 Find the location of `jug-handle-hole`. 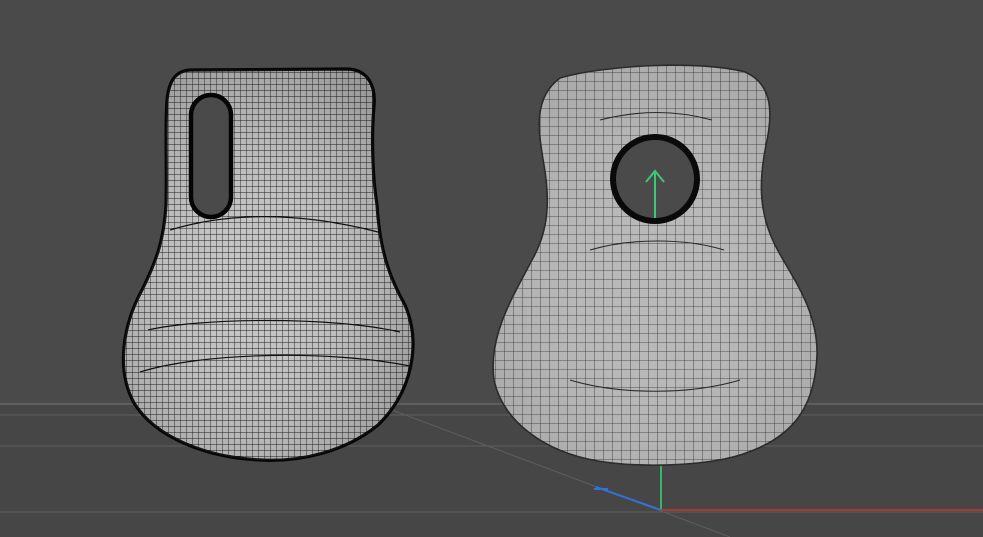

jug-handle-hole is located at coordinates (211, 156).